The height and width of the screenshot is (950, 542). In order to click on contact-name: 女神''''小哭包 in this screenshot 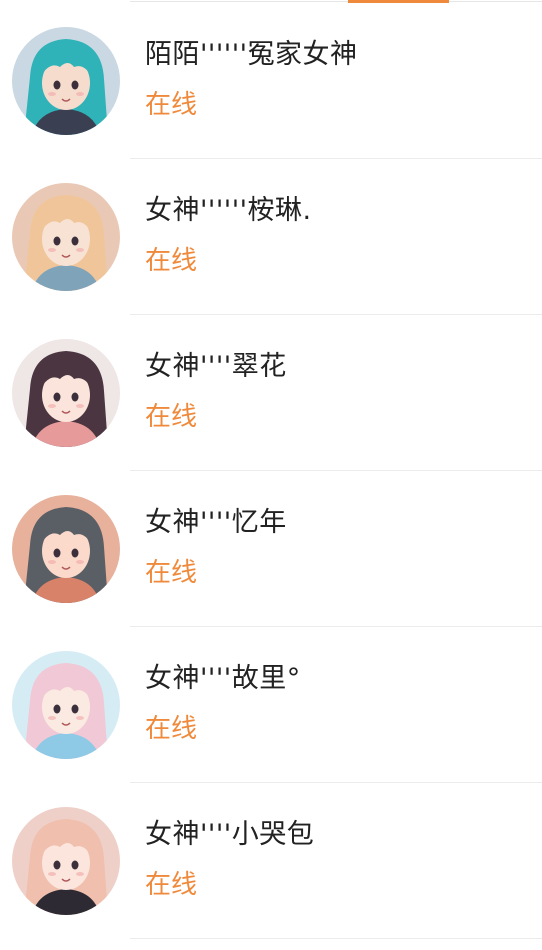, I will do `click(230, 834)`.